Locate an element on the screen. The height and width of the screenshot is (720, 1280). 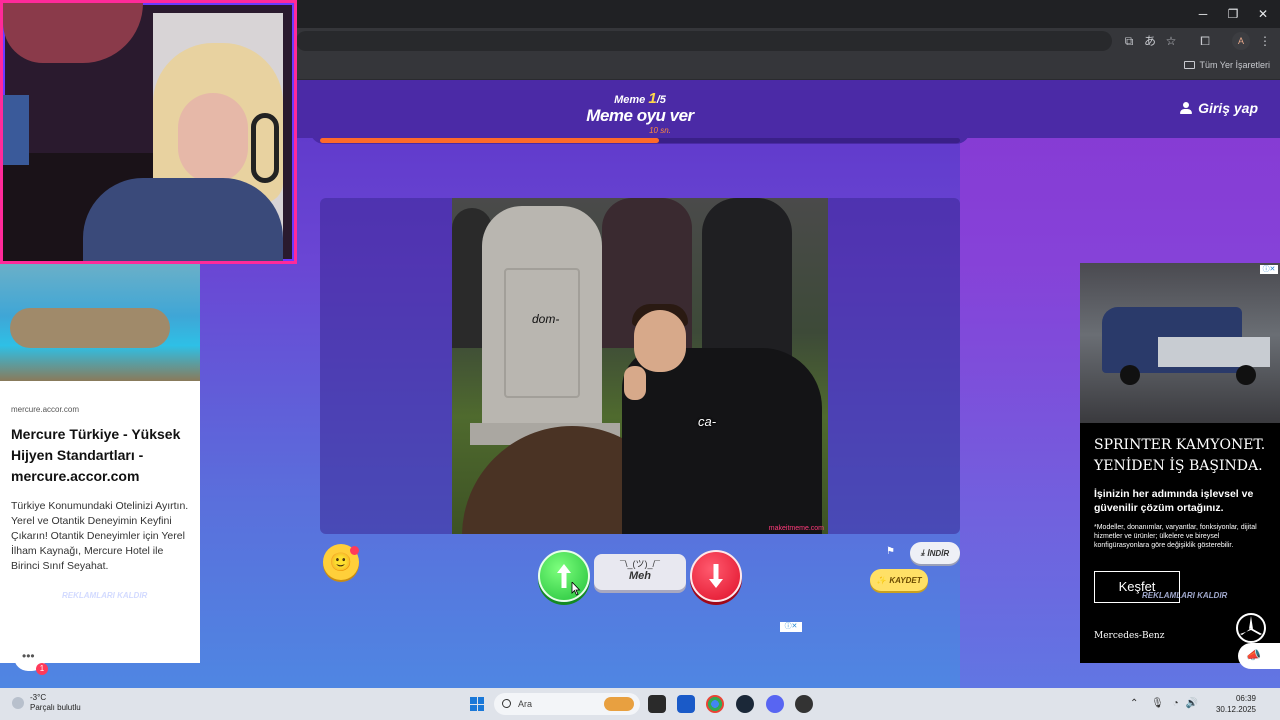
page-title: Meme oyu ver is located at coordinates (640, 115).